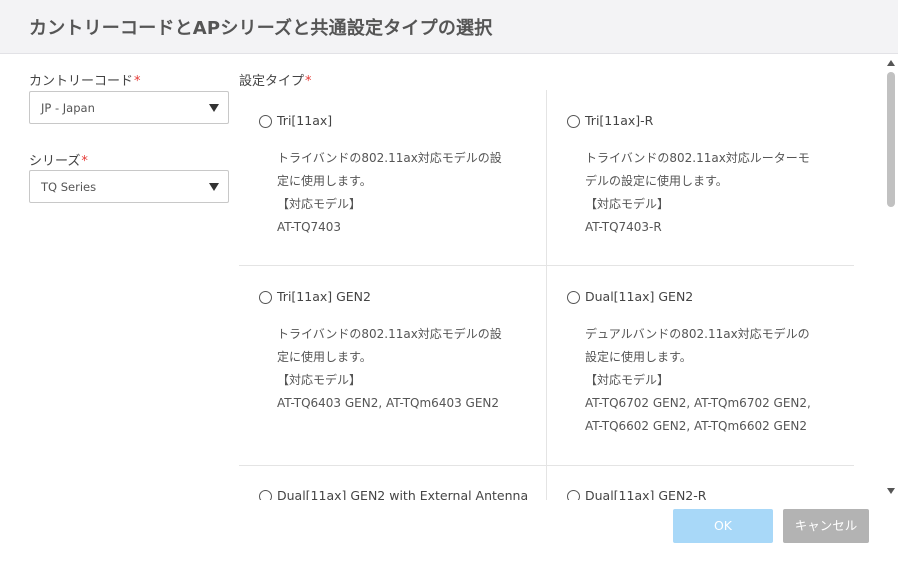  I want to click on series-label-text: シリーズ, so click(55, 161).